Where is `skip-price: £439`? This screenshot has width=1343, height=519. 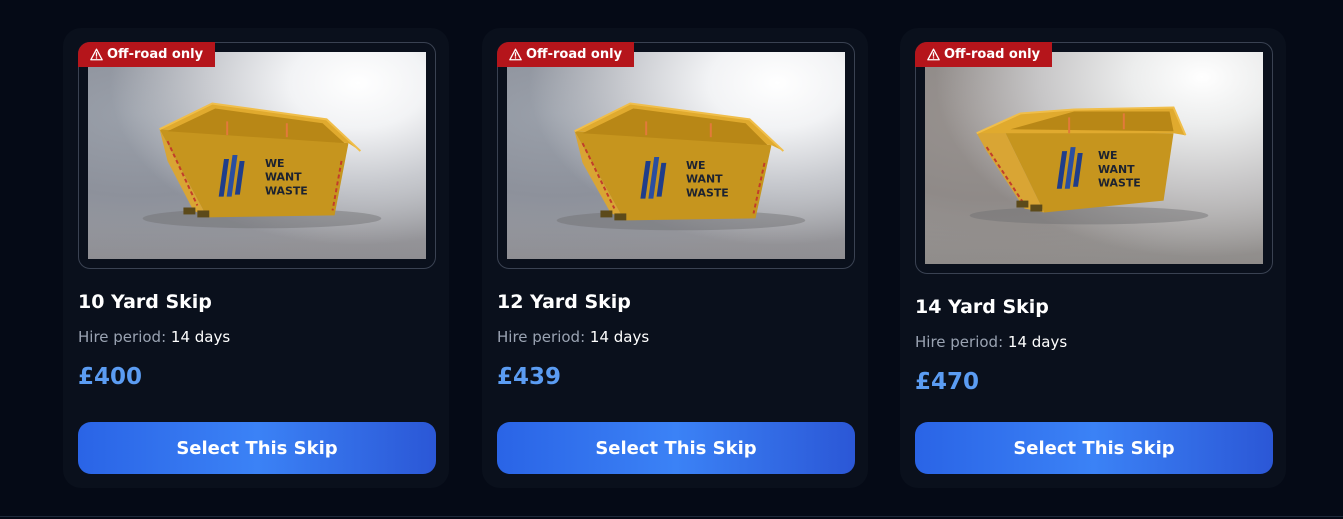
skip-price: £439 is located at coordinates (529, 377).